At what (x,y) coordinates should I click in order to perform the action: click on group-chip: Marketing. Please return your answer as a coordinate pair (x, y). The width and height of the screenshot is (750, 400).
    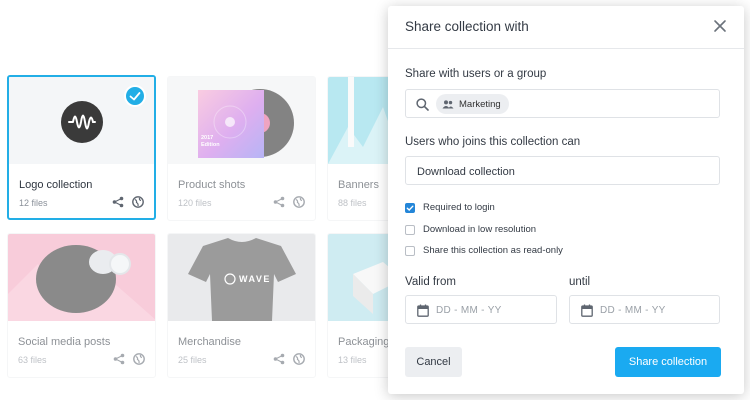
    Looking at the image, I should click on (472, 104).